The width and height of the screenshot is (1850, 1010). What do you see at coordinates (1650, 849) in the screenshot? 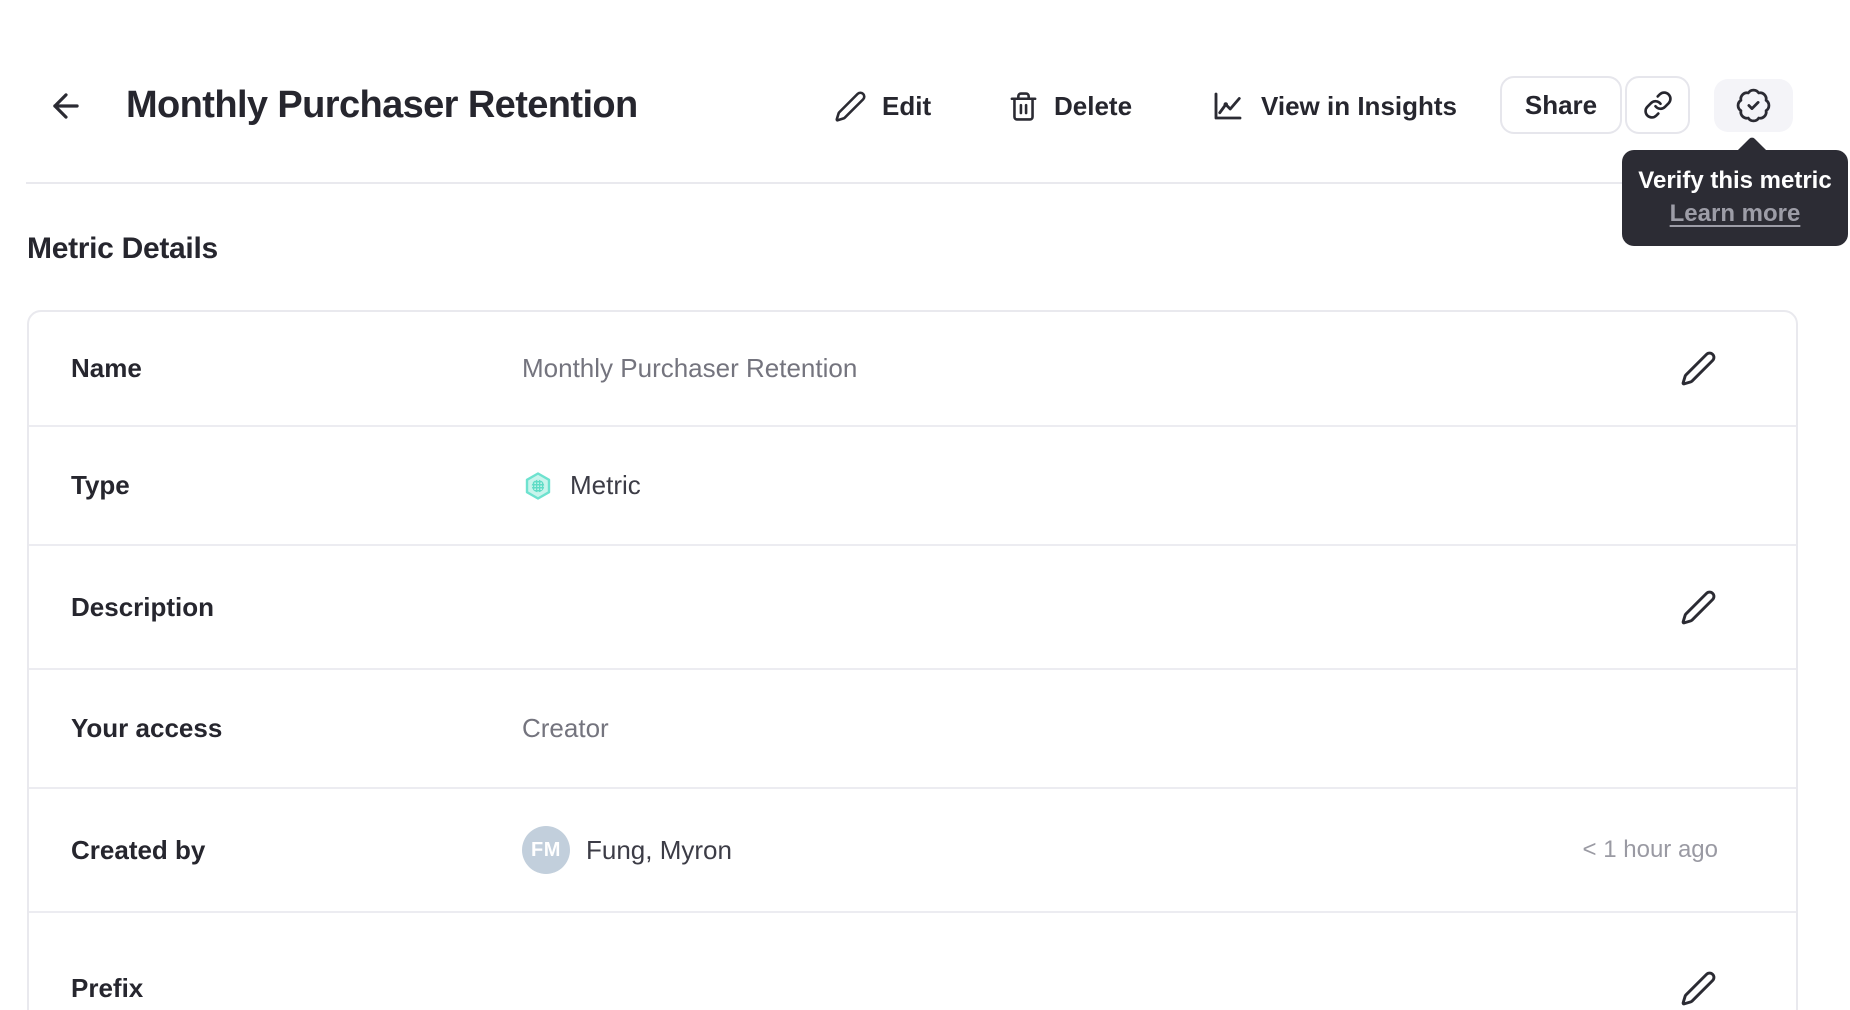
I see `created-timestamp: < 1 hour ago` at bounding box center [1650, 849].